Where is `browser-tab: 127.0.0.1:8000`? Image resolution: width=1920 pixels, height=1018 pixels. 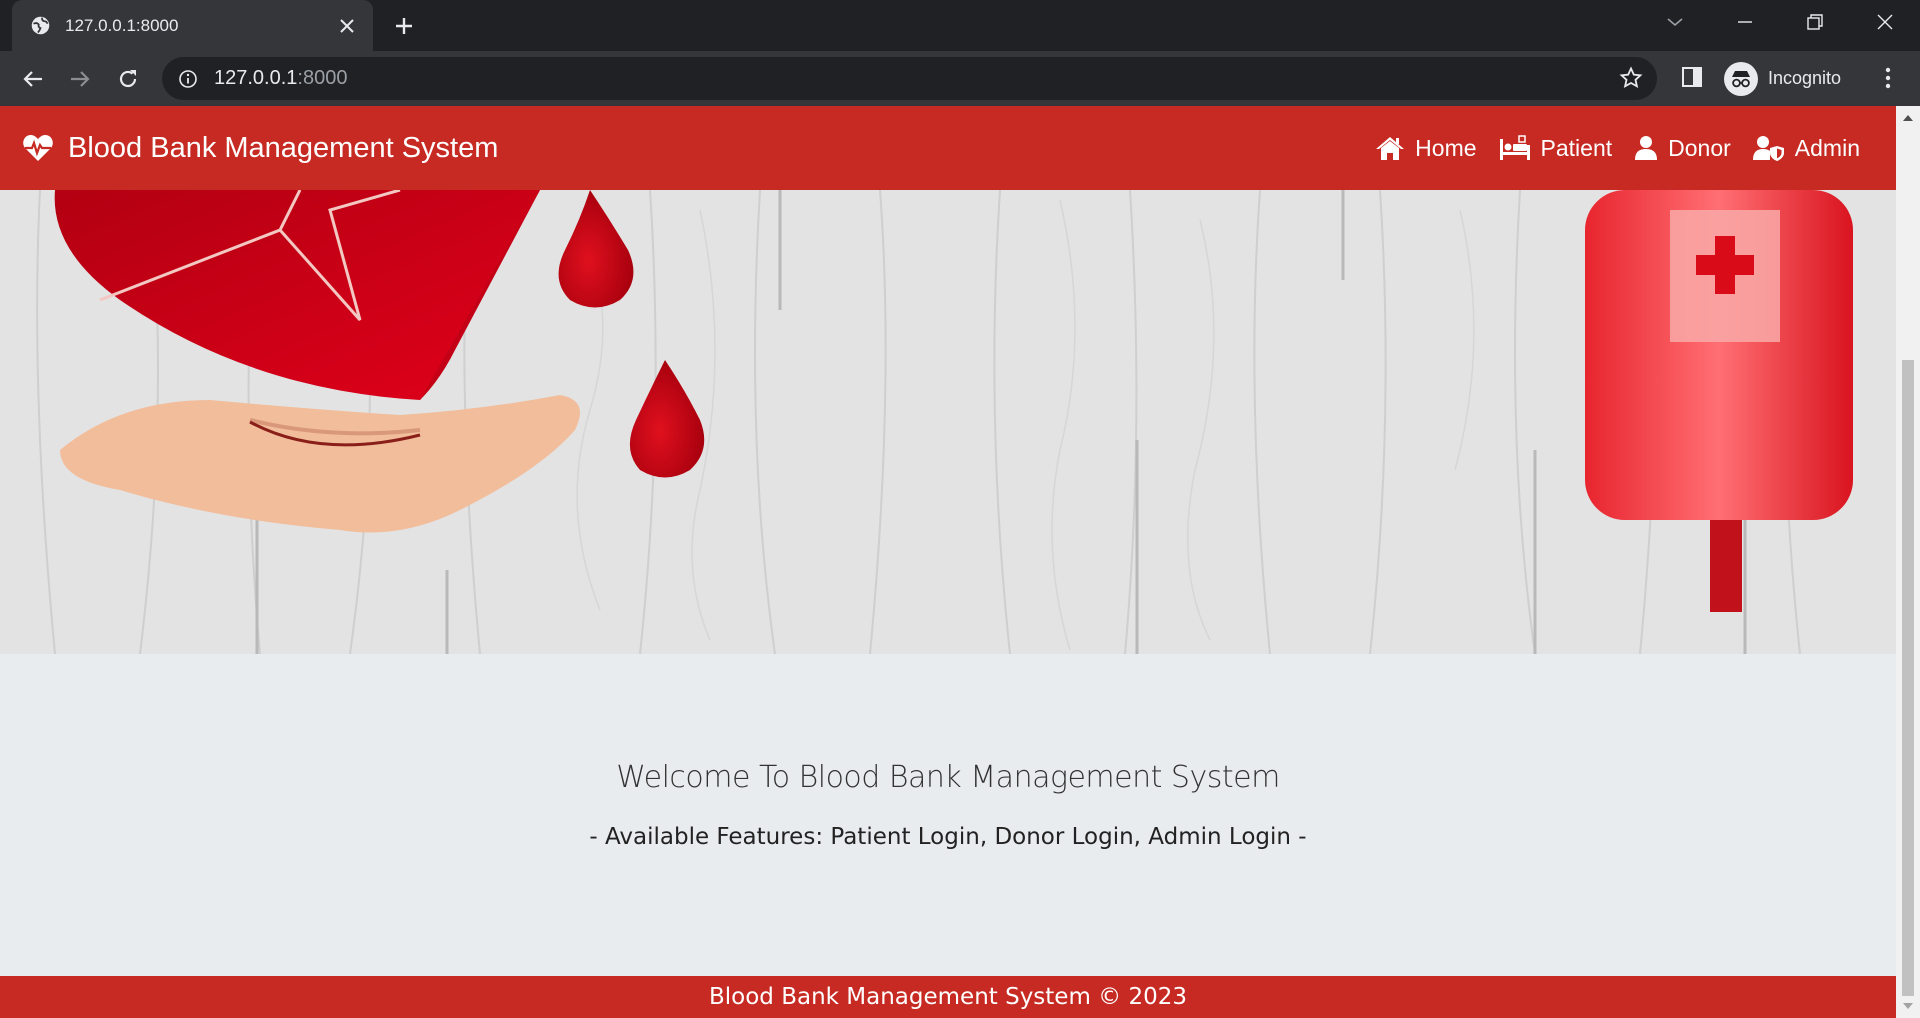
browser-tab: 127.0.0.1:8000 is located at coordinates (192, 25).